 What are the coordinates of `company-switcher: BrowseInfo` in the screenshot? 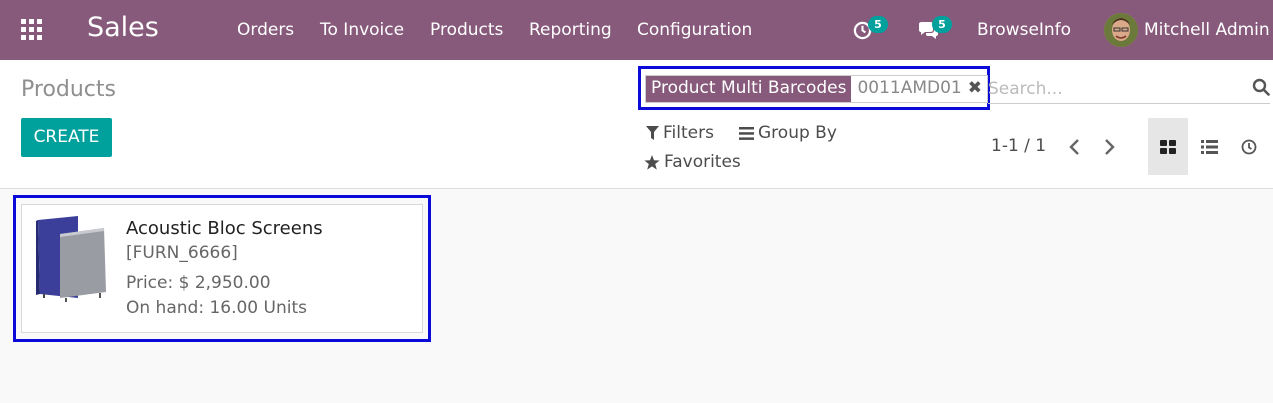 It's located at (1024, 30).